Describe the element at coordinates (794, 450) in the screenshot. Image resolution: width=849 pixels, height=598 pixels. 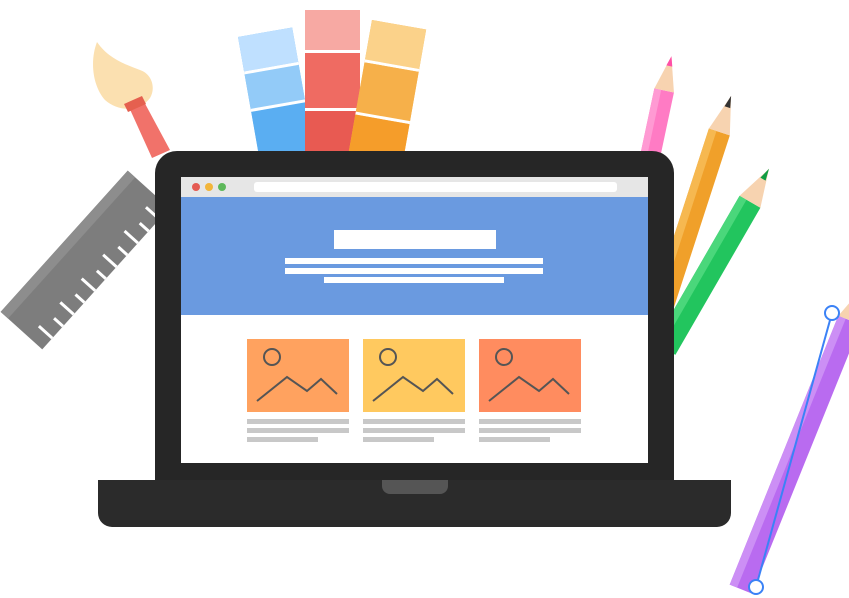
I see `selection-line` at that location.